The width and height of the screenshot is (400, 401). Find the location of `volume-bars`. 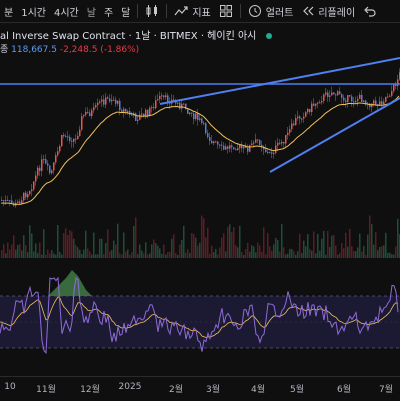

volume-bars is located at coordinates (200, 236).